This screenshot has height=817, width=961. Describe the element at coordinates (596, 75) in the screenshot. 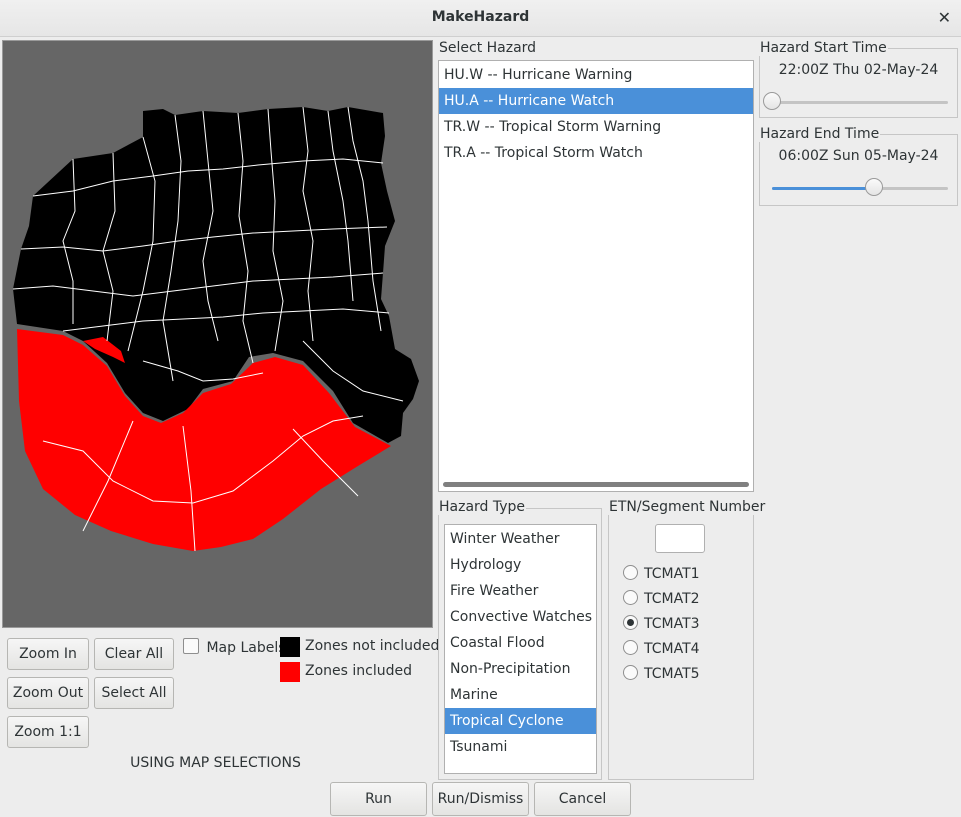

I see `hazard-item-huw: HU.W -- Hurricane Warning` at that location.